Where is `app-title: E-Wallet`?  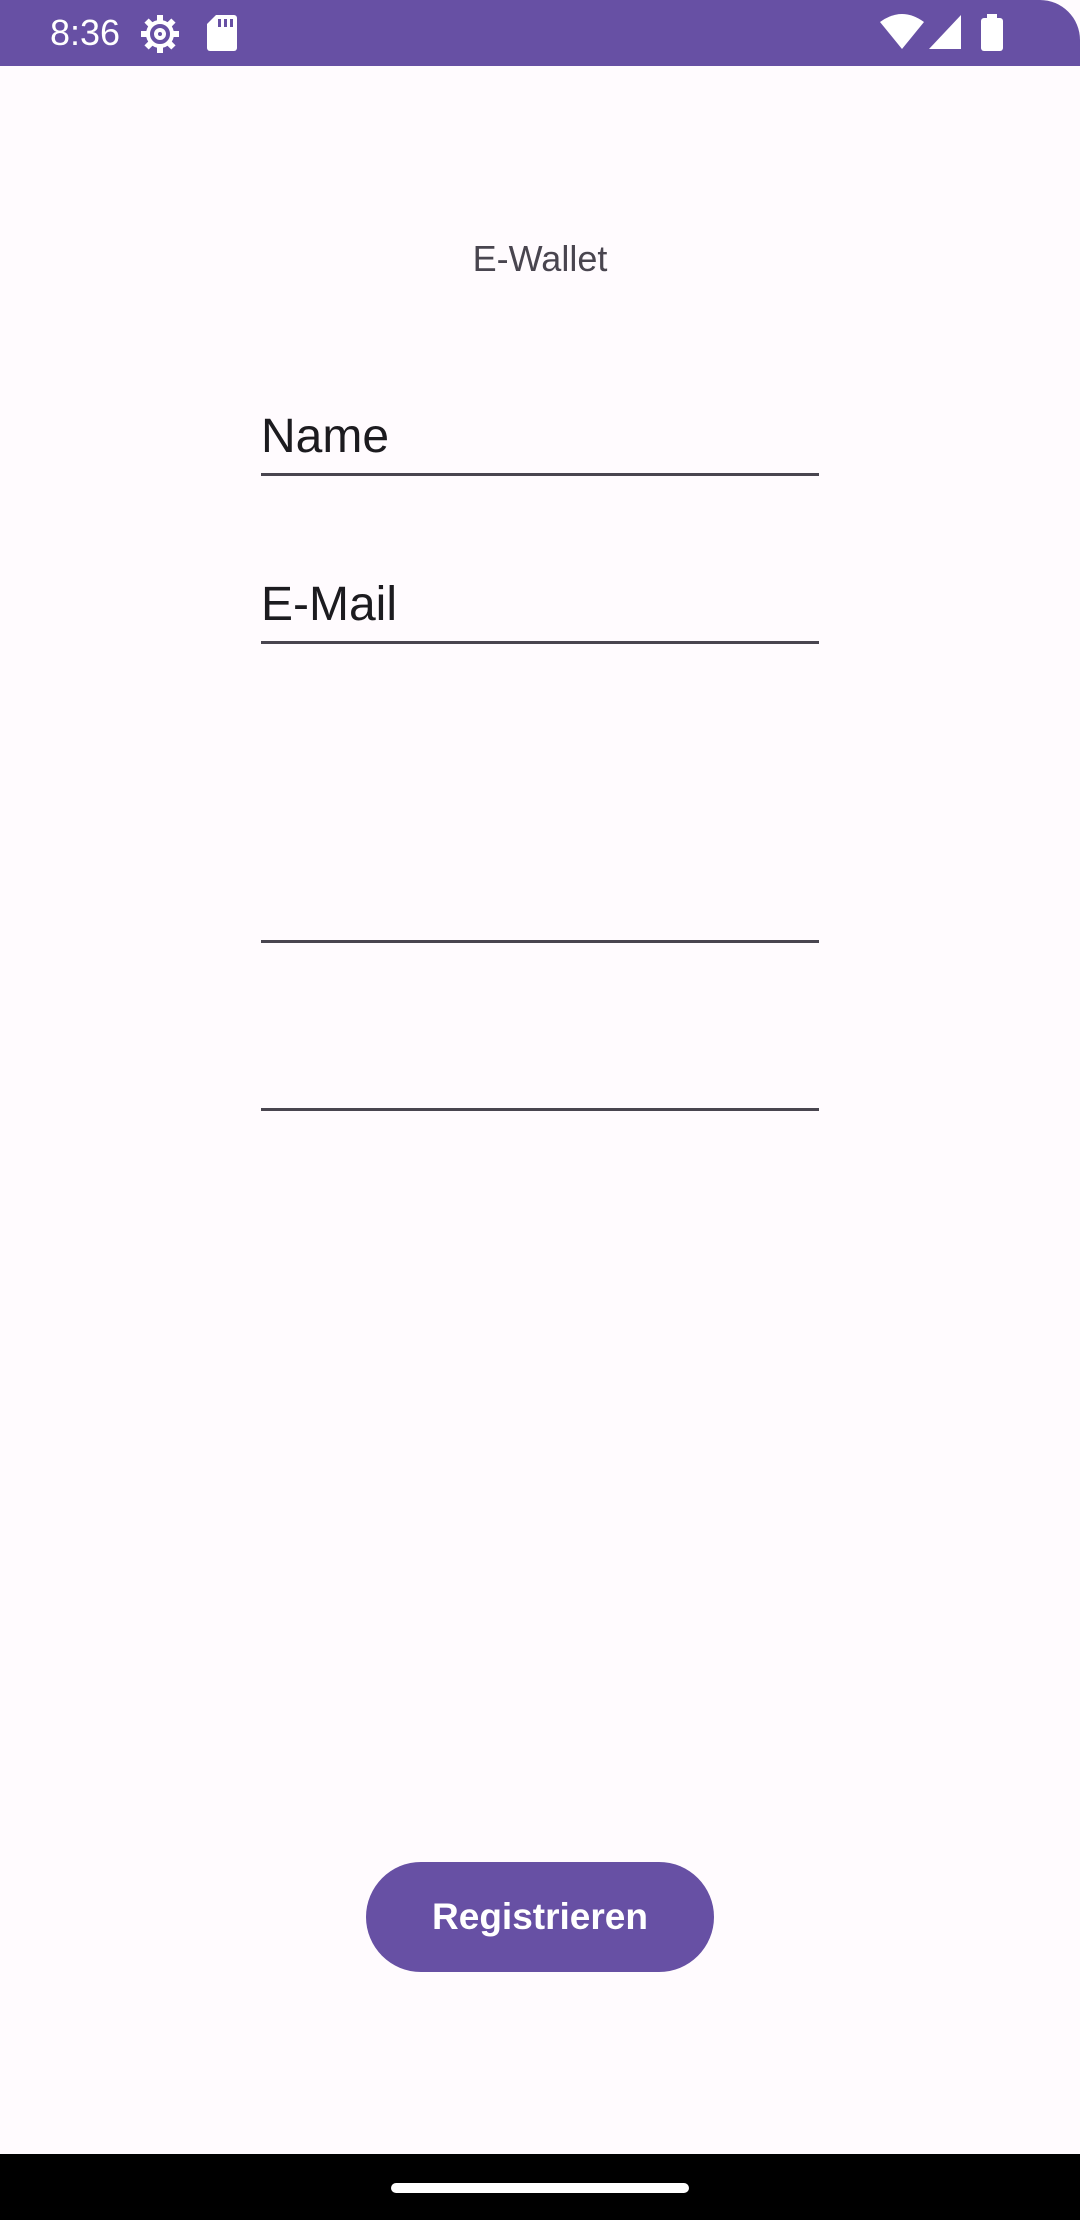
app-title: E-Wallet is located at coordinates (540, 258).